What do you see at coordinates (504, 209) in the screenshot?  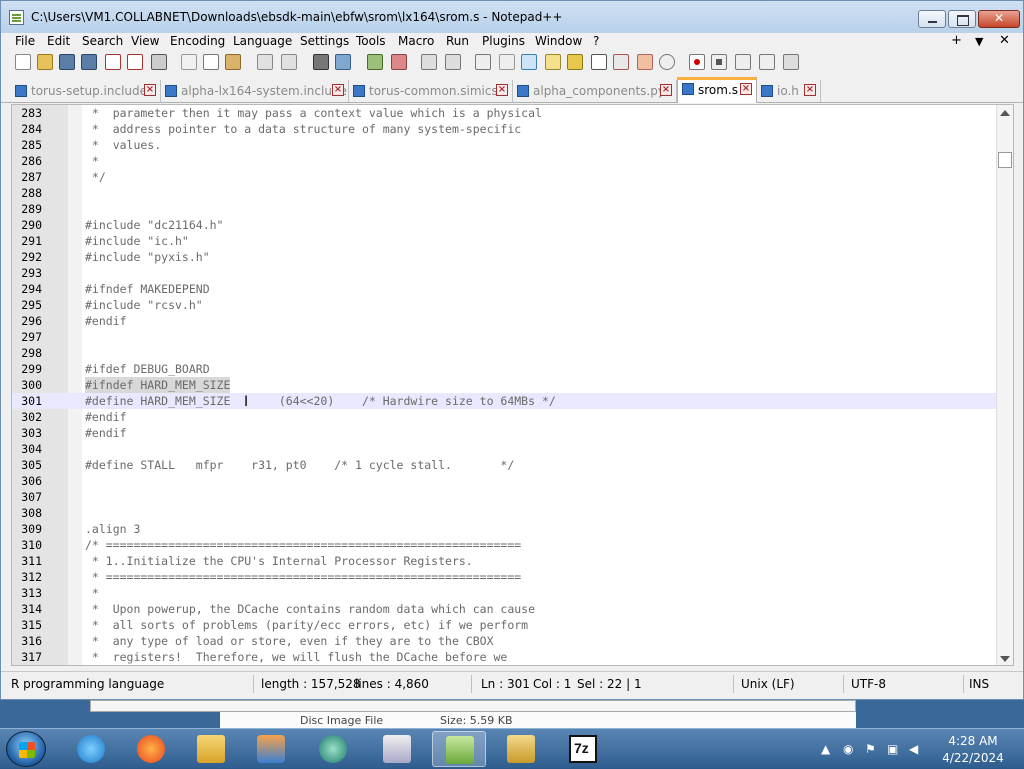 I see `code-line: 289` at bounding box center [504, 209].